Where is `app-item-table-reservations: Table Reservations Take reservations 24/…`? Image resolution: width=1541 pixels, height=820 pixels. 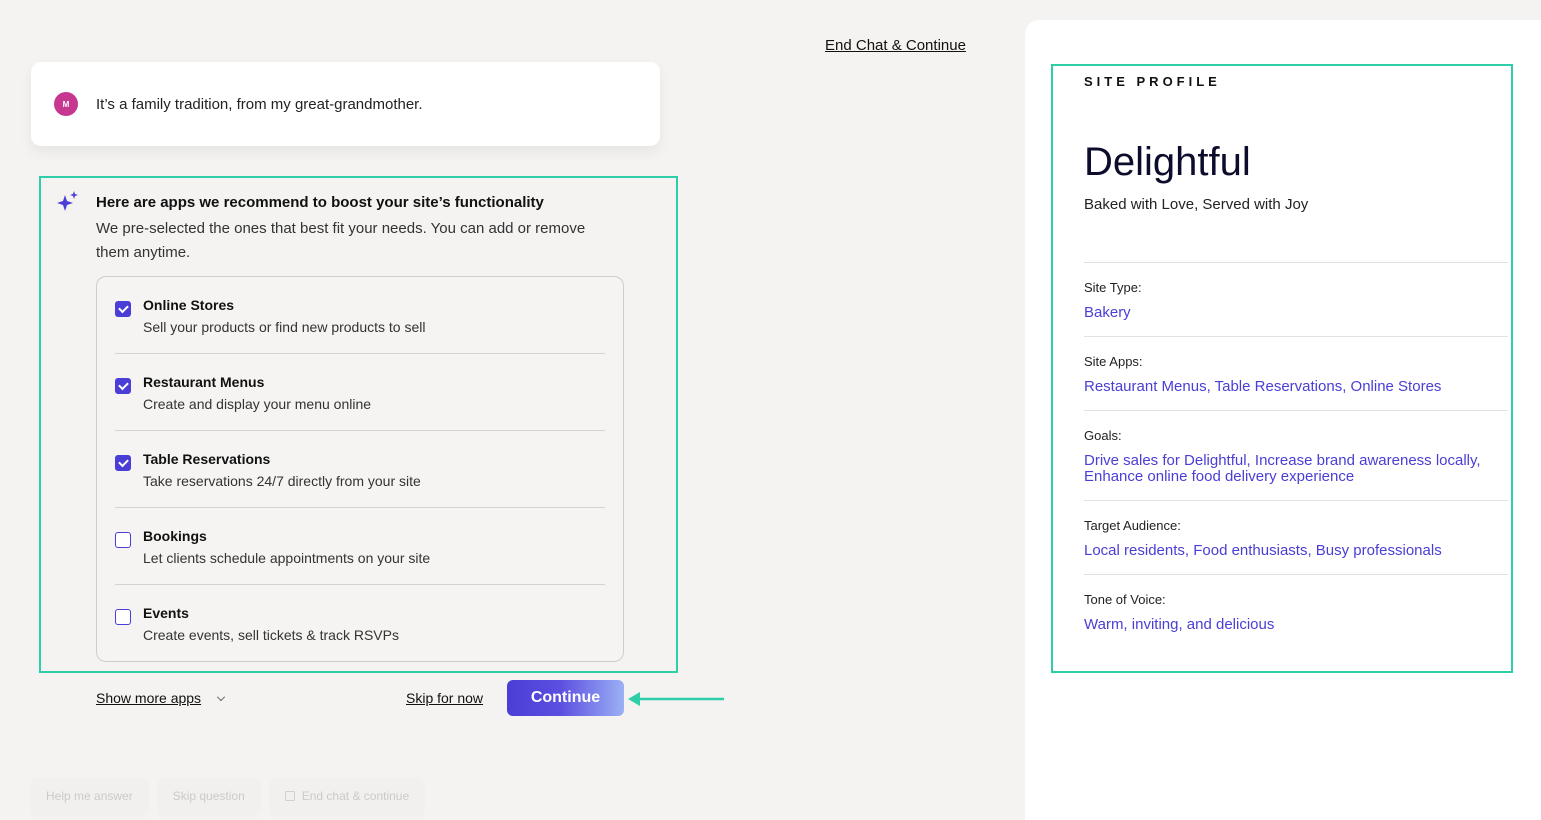
app-item-table-reservations: Table Reservations Take reservations 24/… is located at coordinates (360, 469).